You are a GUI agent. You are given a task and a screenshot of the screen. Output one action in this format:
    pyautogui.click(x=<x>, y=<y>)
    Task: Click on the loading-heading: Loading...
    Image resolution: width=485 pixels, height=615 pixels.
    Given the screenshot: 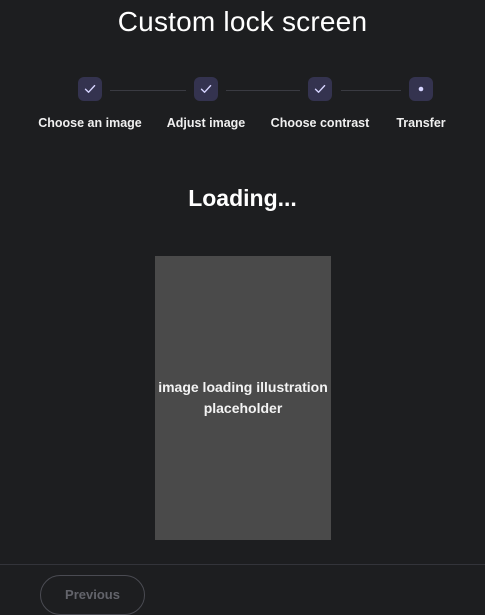 What is the action you would take?
    pyautogui.click(x=242, y=198)
    